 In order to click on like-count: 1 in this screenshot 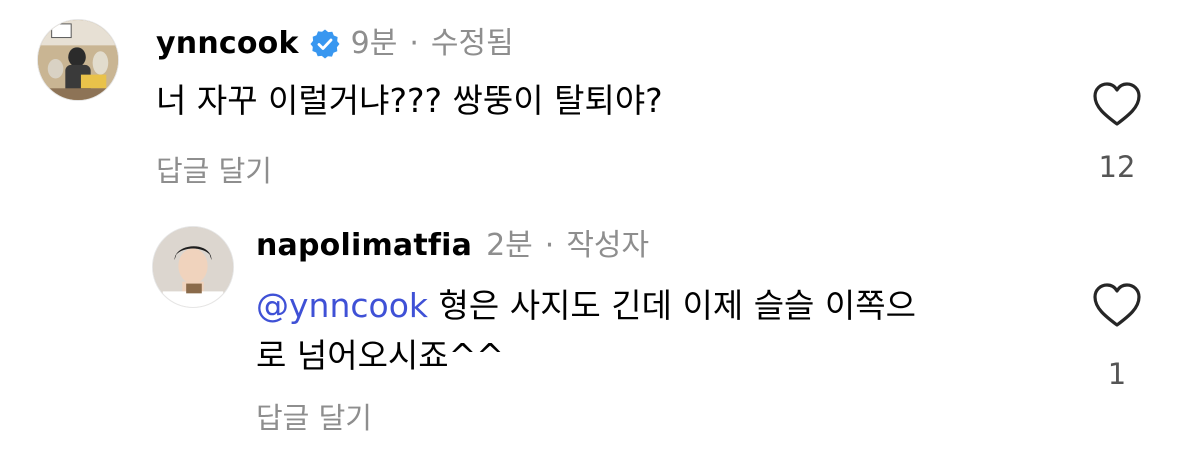, I will do `click(1117, 374)`.